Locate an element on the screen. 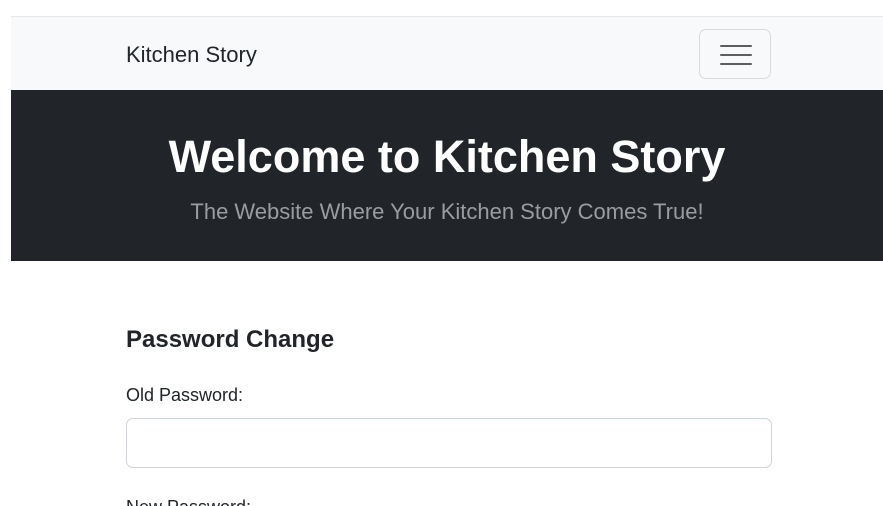 This screenshot has height=506, width=883. navbar-toggler-button is located at coordinates (735, 54).